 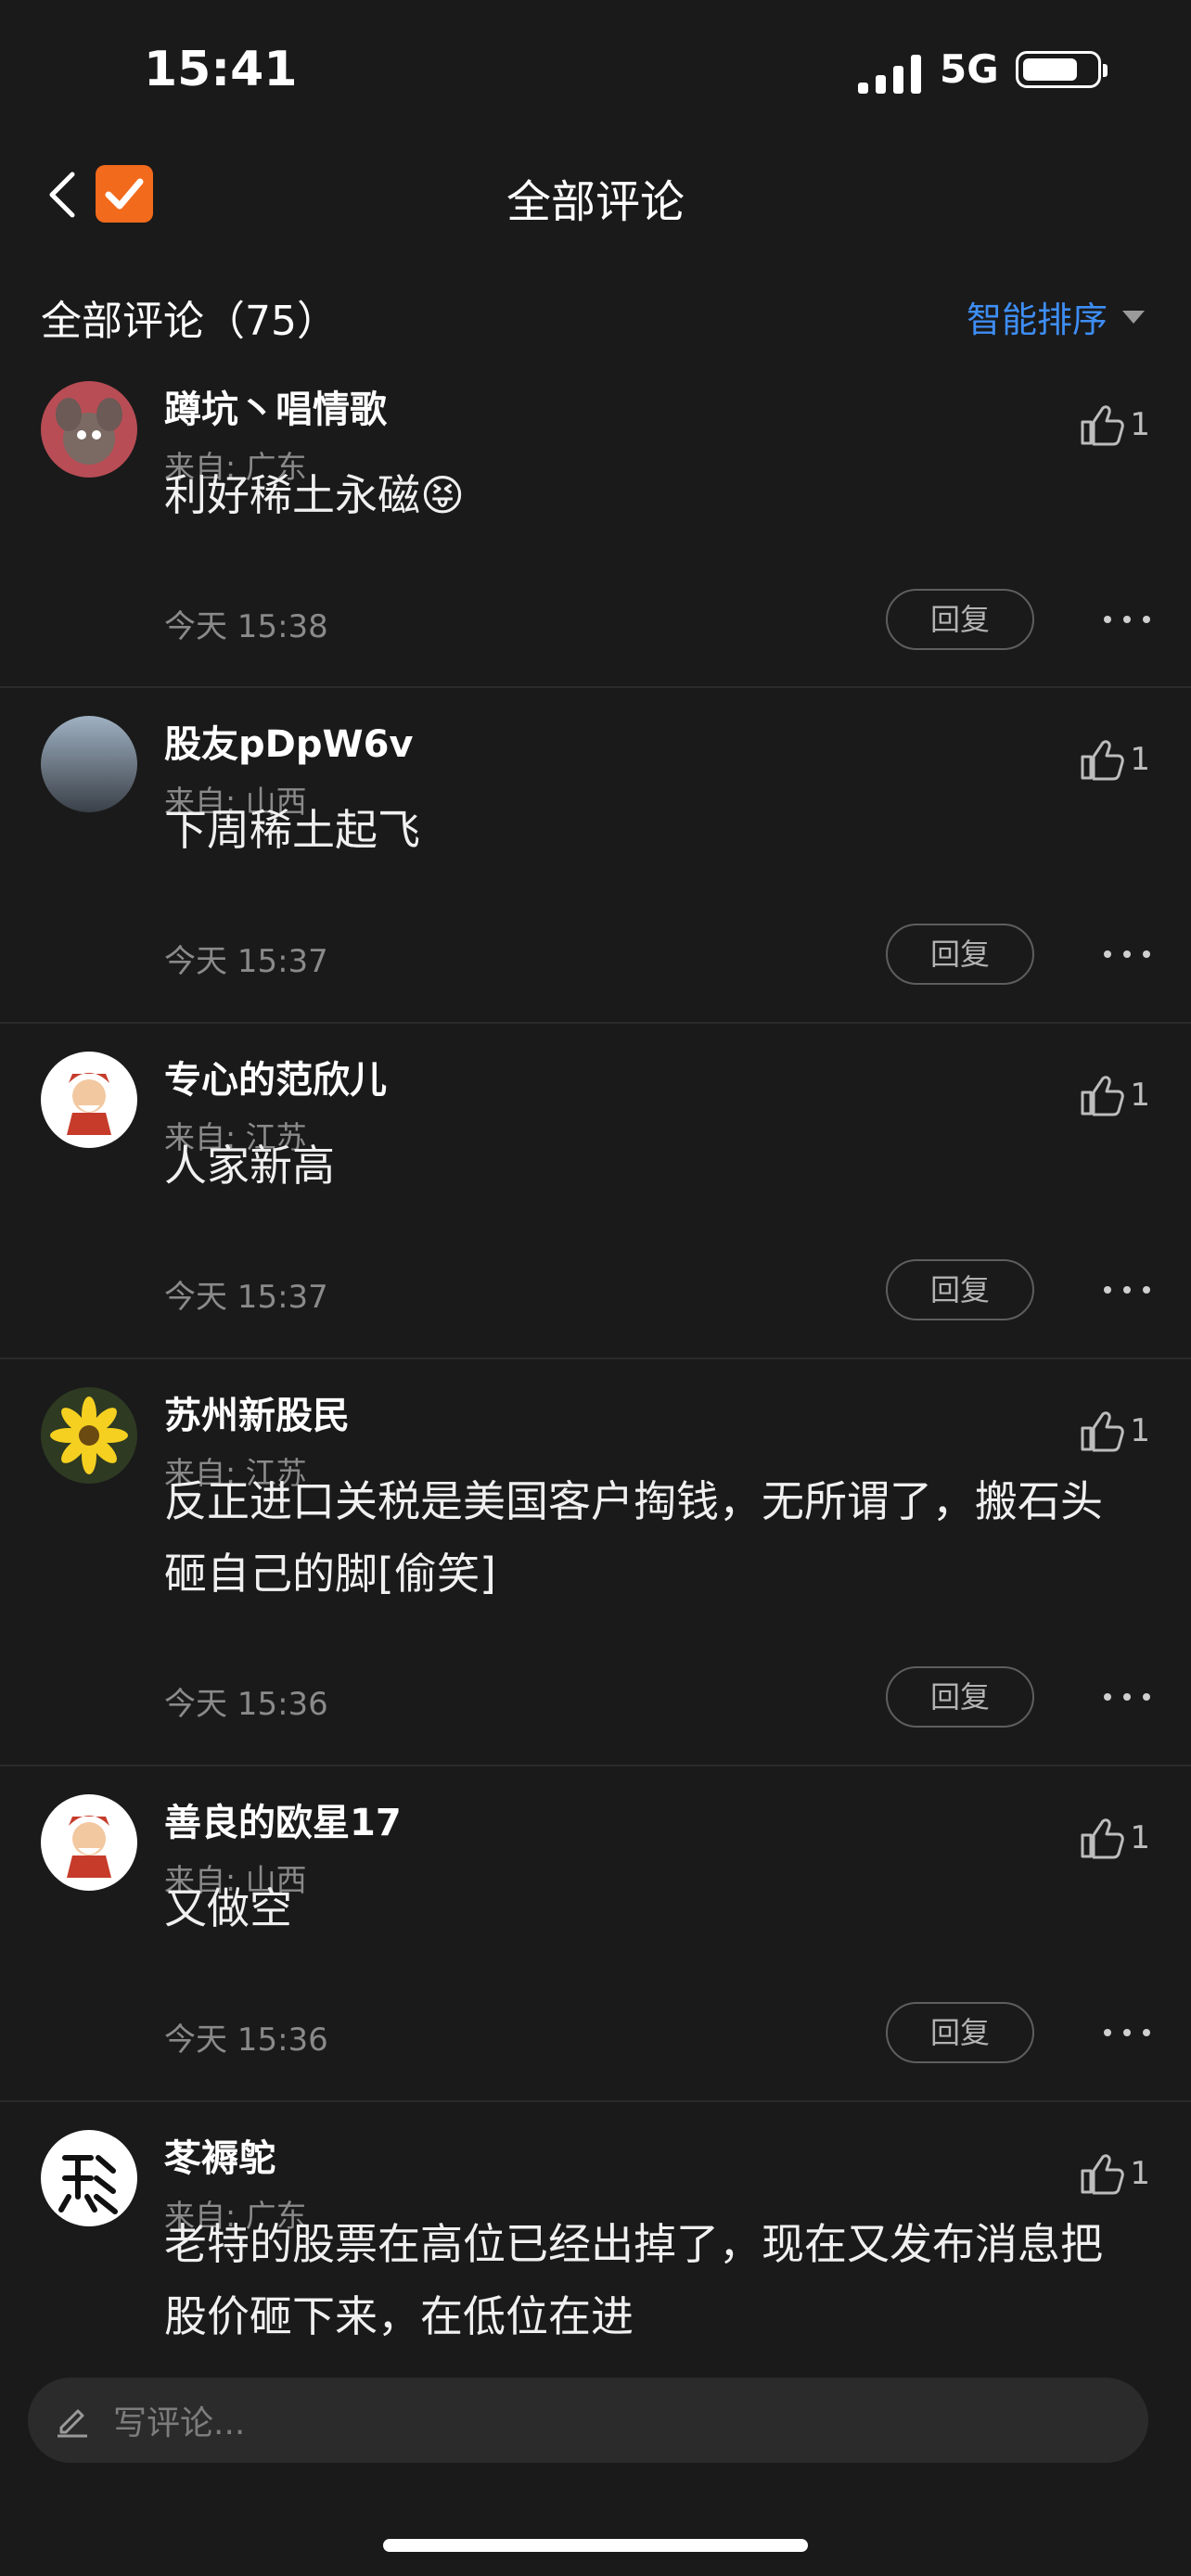 What do you see at coordinates (595, 2545) in the screenshot?
I see `home-indicator` at bounding box center [595, 2545].